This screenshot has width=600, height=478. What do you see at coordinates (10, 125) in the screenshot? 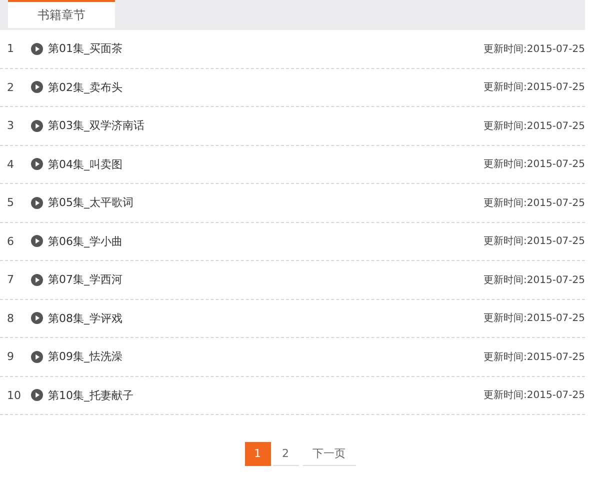
I see `chapter-number: 3` at bounding box center [10, 125].